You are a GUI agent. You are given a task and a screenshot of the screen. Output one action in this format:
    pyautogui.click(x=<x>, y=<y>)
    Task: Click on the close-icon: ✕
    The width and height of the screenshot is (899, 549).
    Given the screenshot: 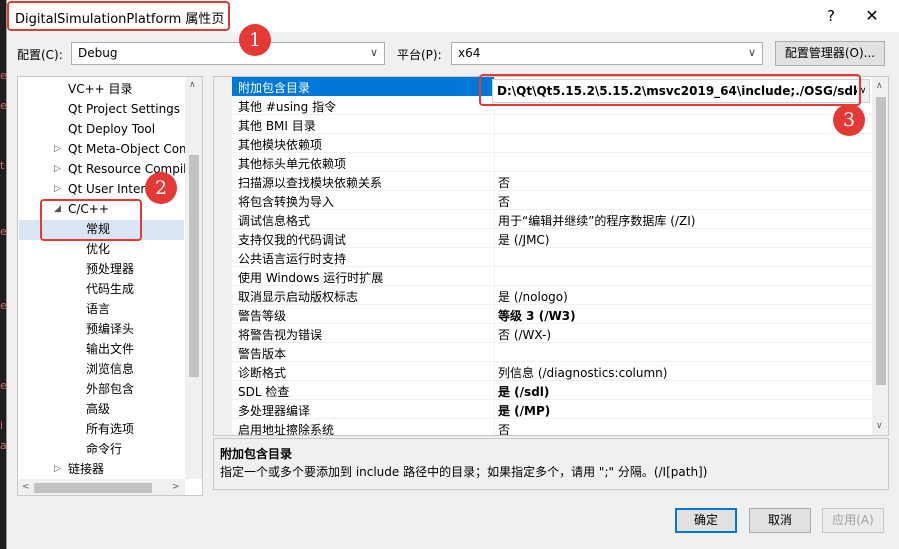 What is the action you would take?
    pyautogui.click(x=872, y=15)
    